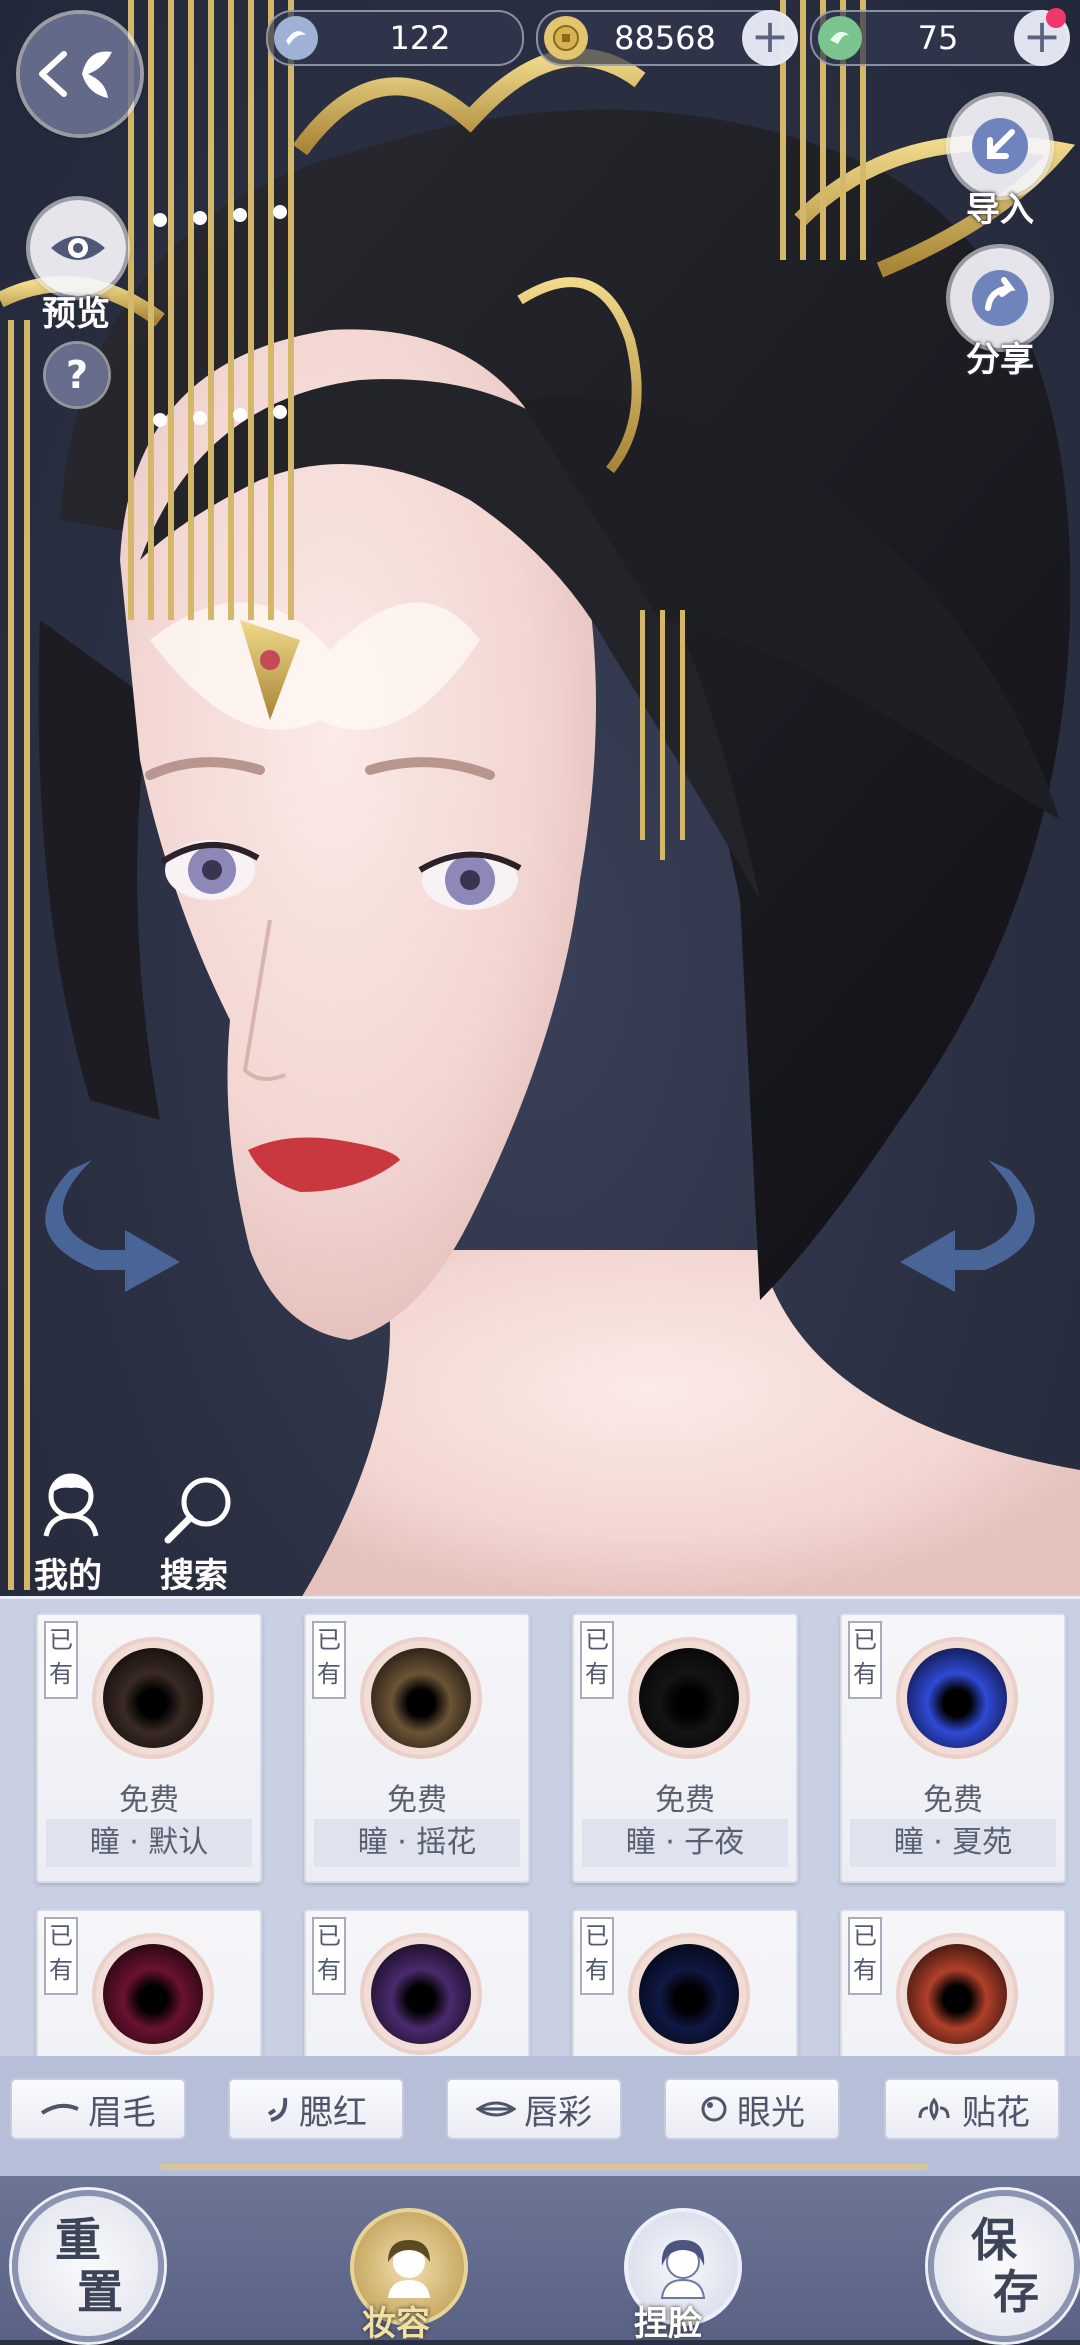 This screenshot has width=1080, height=2345. What do you see at coordinates (1056, 18) in the screenshot?
I see `notification-dot` at bounding box center [1056, 18].